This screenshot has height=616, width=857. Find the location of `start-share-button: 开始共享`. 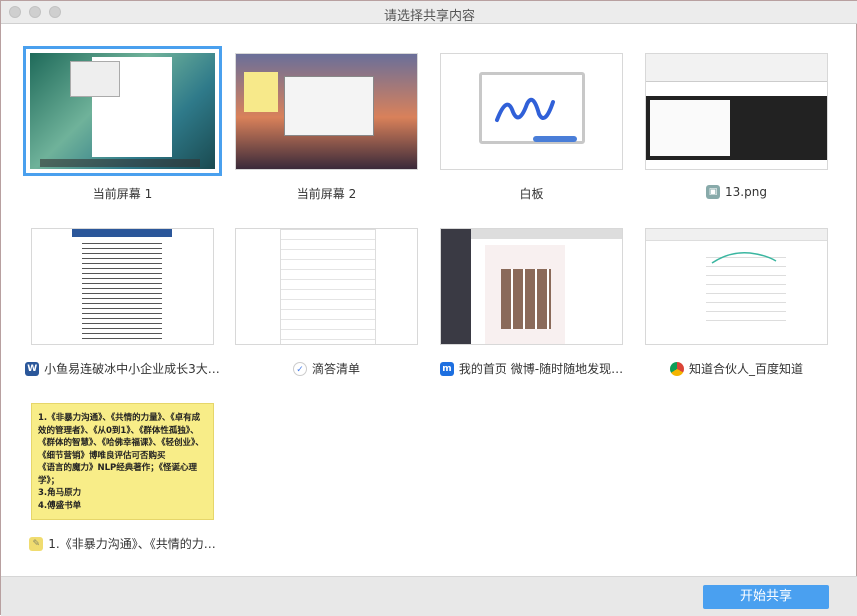

start-share-button: 开始共享 is located at coordinates (766, 597).